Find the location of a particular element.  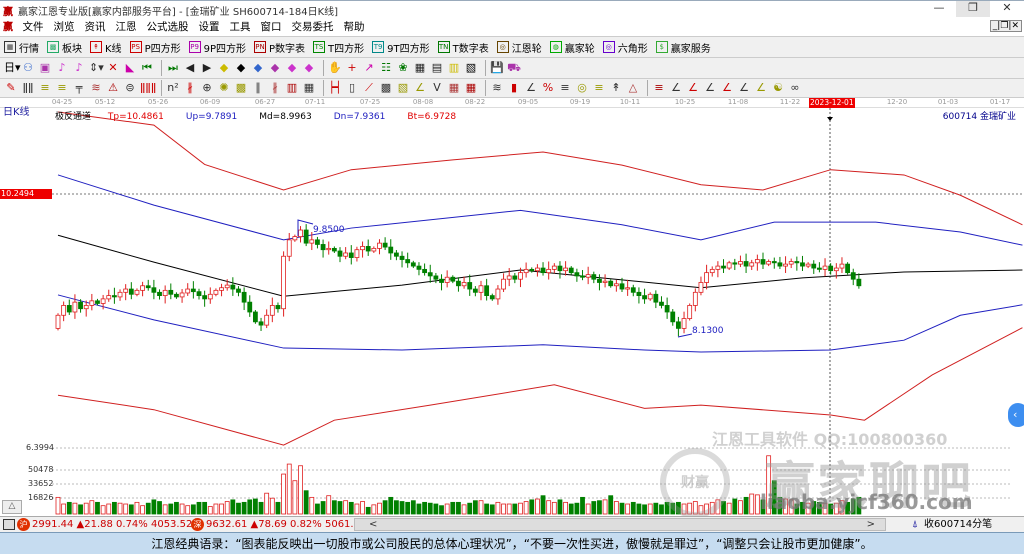

horizontal-scrollbar: < > is located at coordinates (620, 524).